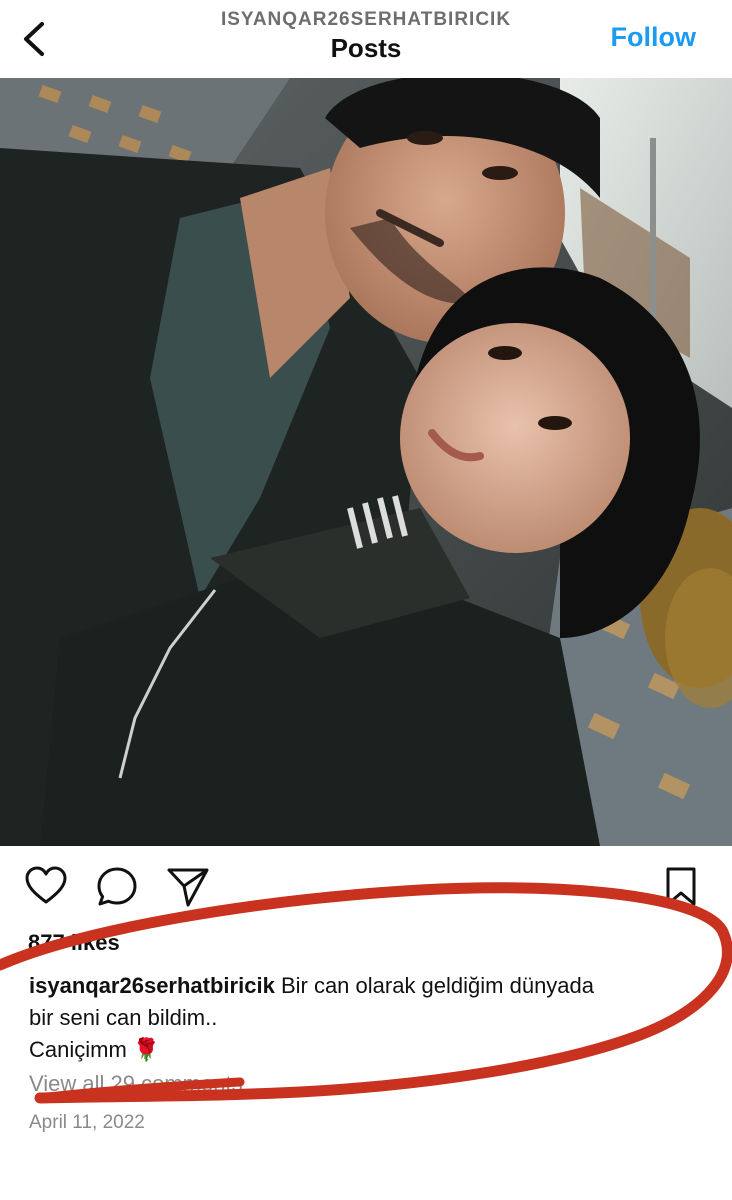 The width and height of the screenshot is (732, 1200). Describe the element at coordinates (87, 1122) in the screenshot. I see `post-date: April 11, 2022` at that location.